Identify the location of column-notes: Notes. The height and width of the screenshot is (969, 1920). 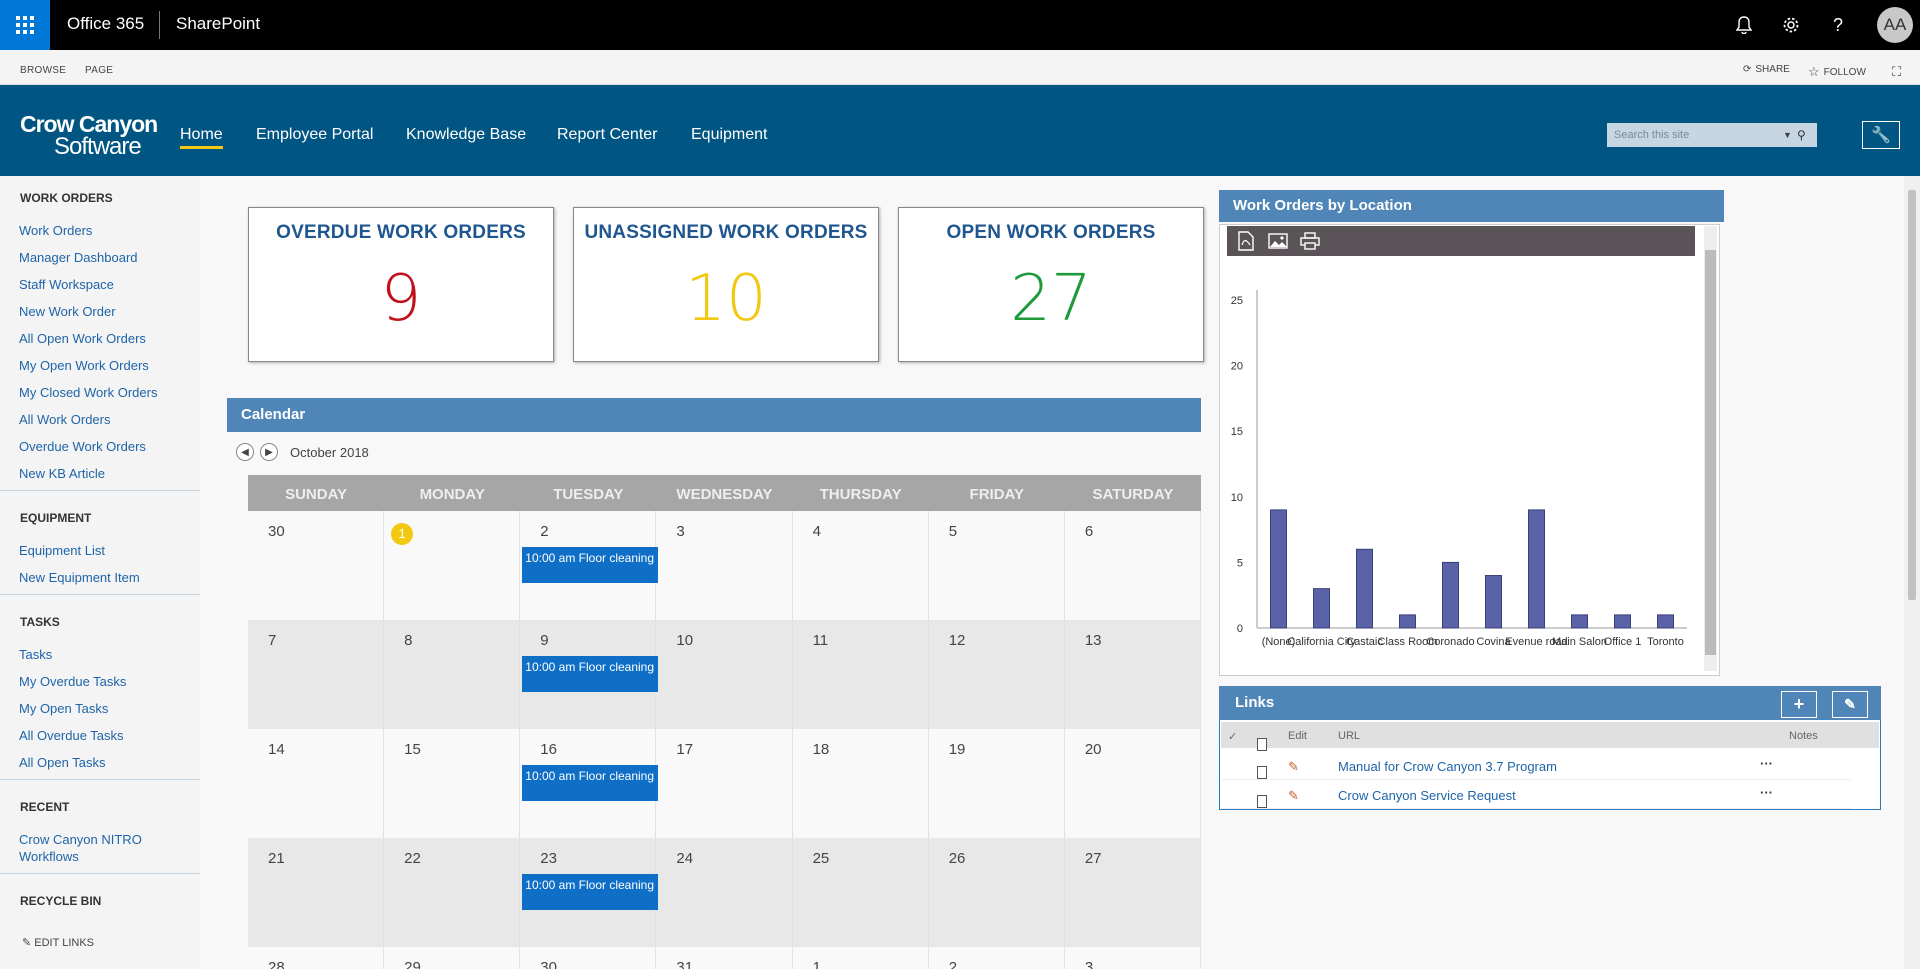
(1803, 736).